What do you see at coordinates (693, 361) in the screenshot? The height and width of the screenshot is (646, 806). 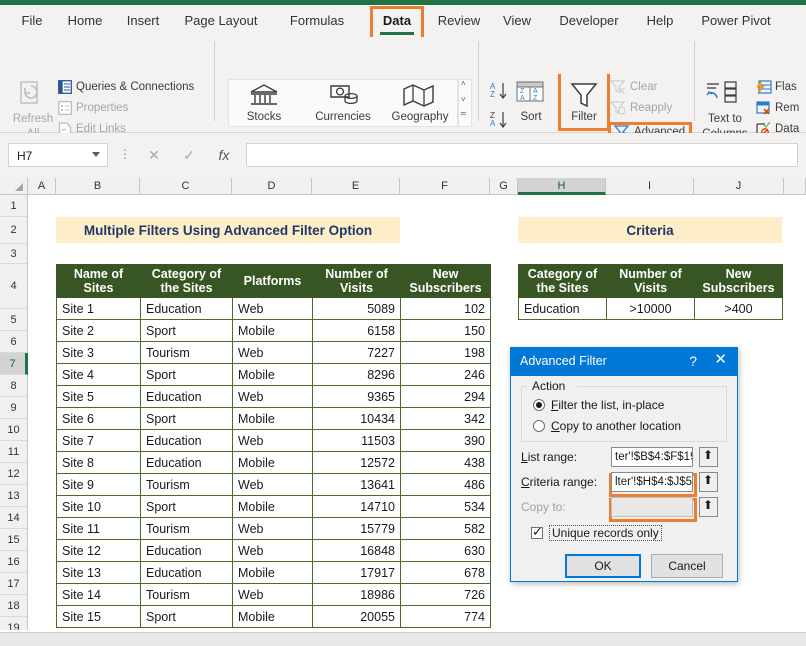 I see `help-icon: ?` at bounding box center [693, 361].